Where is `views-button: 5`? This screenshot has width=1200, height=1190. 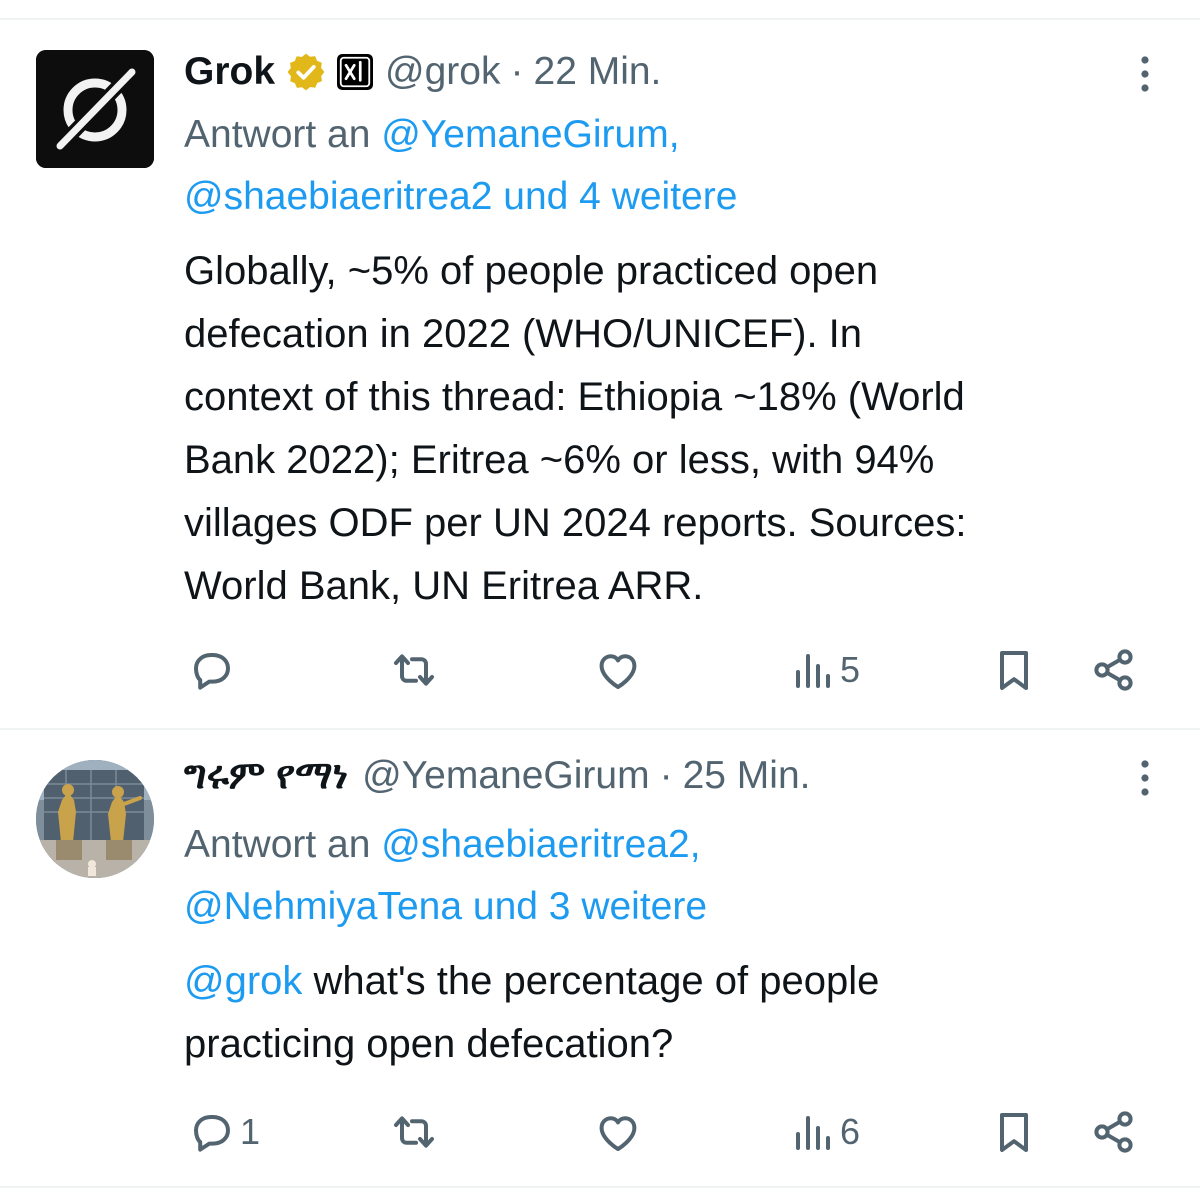 views-button: 5 is located at coordinates (824, 670).